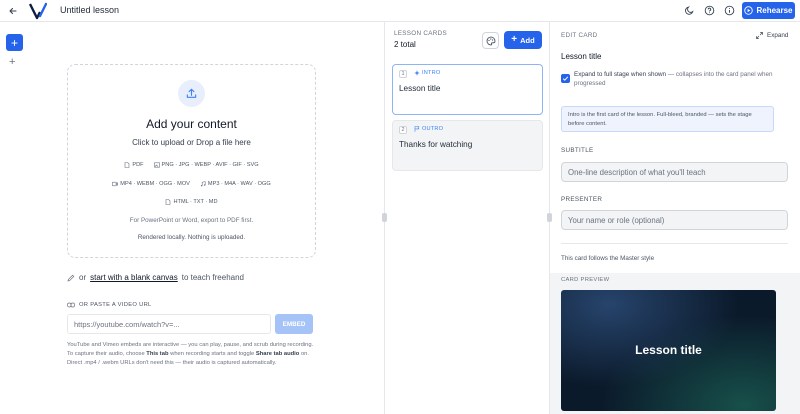 This screenshot has width=800, height=414. What do you see at coordinates (582, 199) in the screenshot?
I see `presenter-label: PRESENTER` at bounding box center [582, 199].